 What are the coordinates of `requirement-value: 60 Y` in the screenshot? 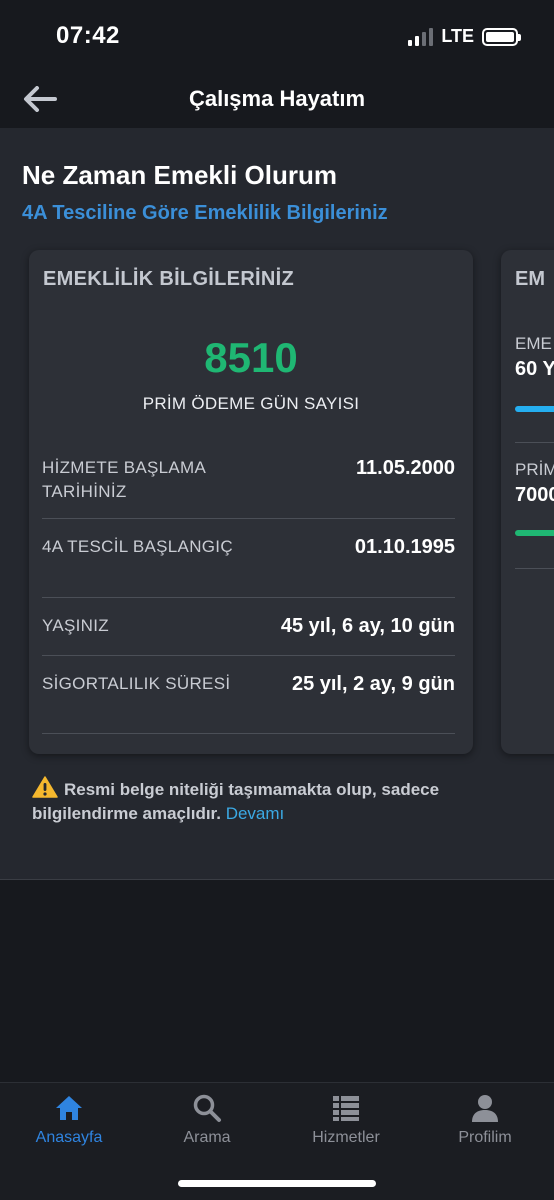 It's located at (534, 369).